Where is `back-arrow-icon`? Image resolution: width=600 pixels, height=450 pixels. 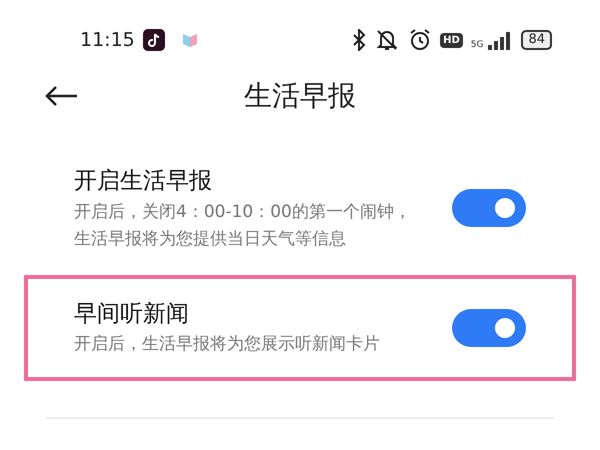
back-arrow-icon is located at coordinates (61, 96).